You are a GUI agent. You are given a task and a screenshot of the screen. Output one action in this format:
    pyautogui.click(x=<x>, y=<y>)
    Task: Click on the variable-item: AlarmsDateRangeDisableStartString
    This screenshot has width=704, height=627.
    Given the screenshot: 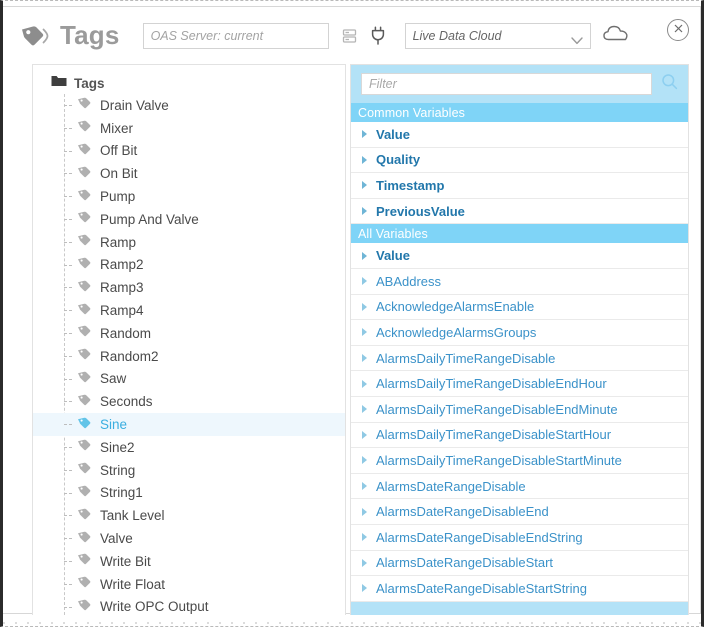 What is the action you would take?
    pyautogui.click(x=519, y=589)
    